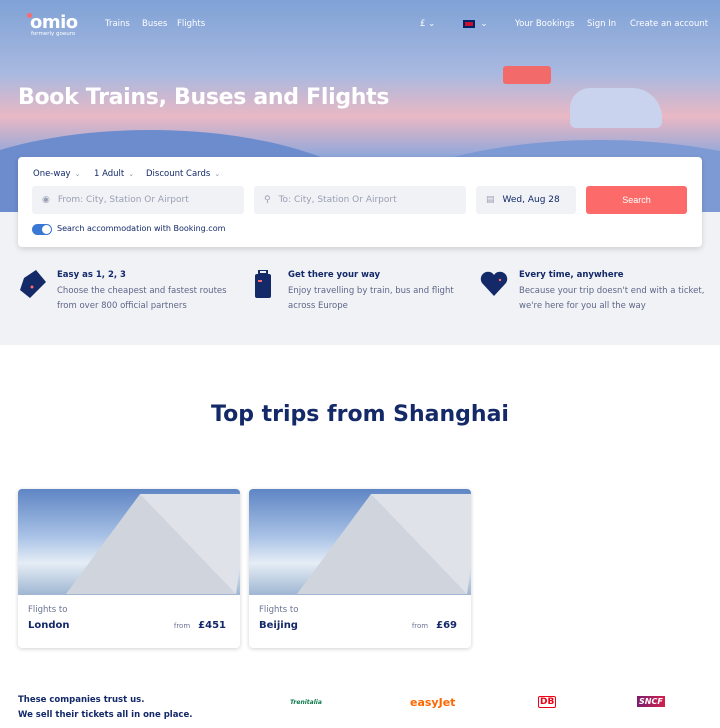  Describe the element at coordinates (434, 625) in the screenshot. I see `trip-price: from £69` at that location.